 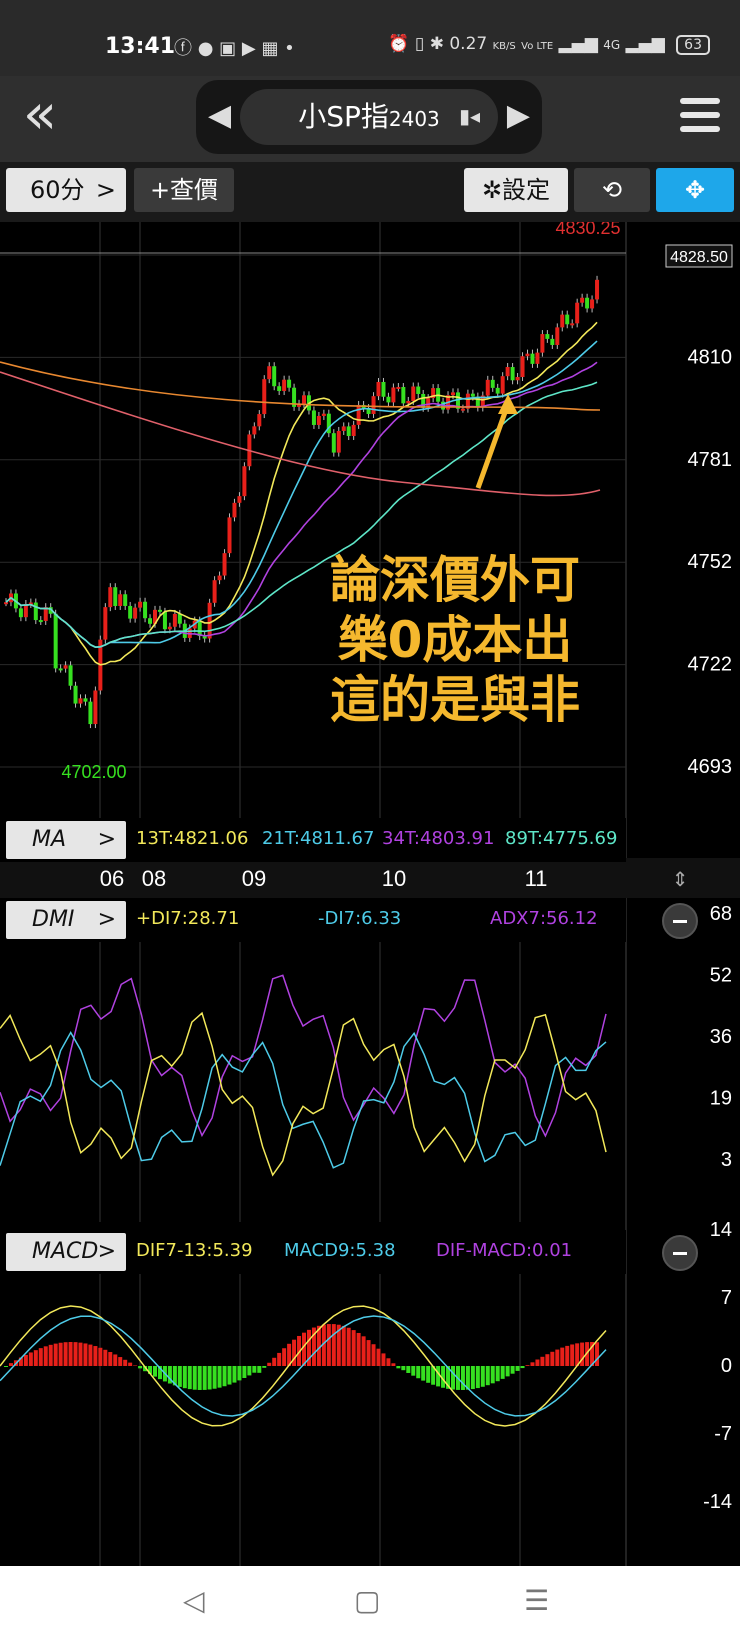 What do you see at coordinates (680, 1253) in the screenshot?
I see `collapse-macd-button` at bounding box center [680, 1253].